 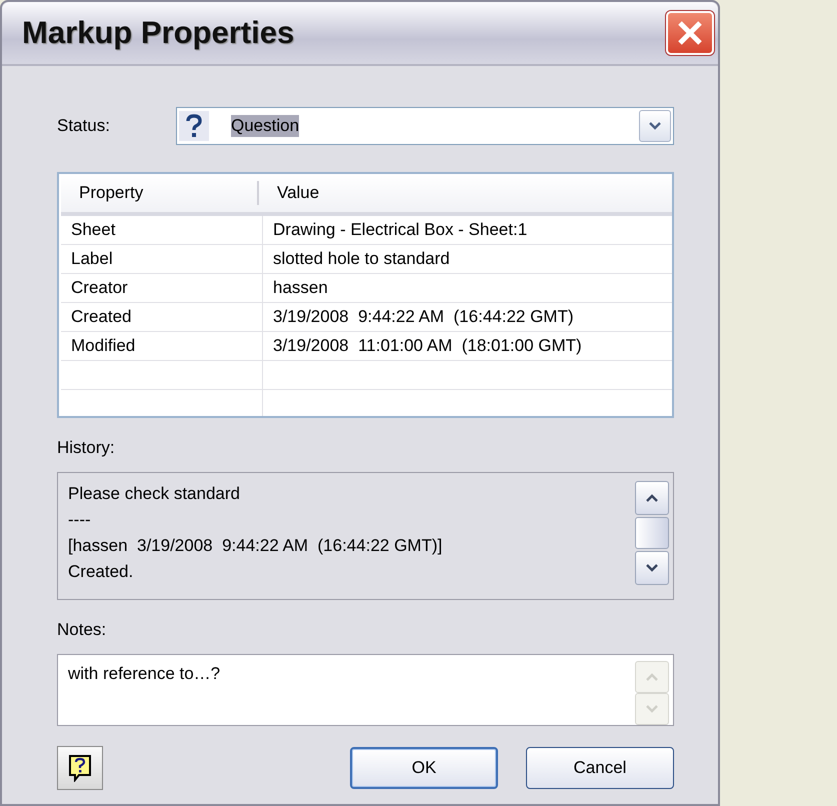 I want to click on ok-button: OK, so click(x=424, y=768).